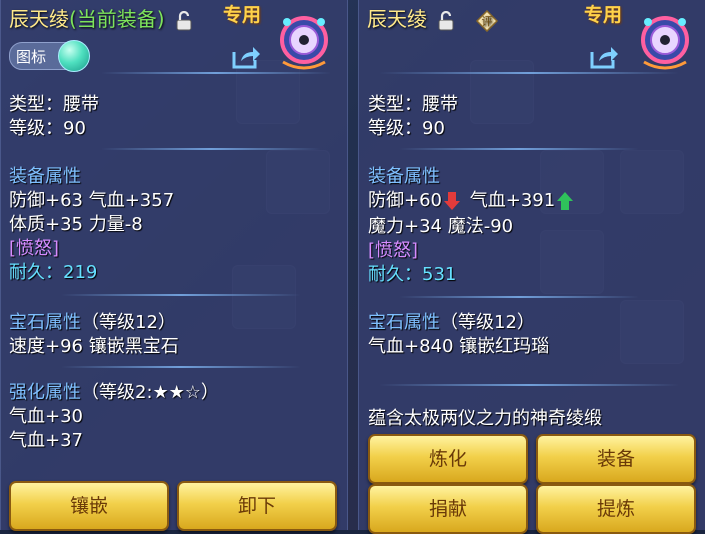 The image size is (705, 534). What do you see at coordinates (441, 226) in the screenshot?
I see `attr-line-2: 魔力+34 魔法-90` at bounding box center [441, 226].